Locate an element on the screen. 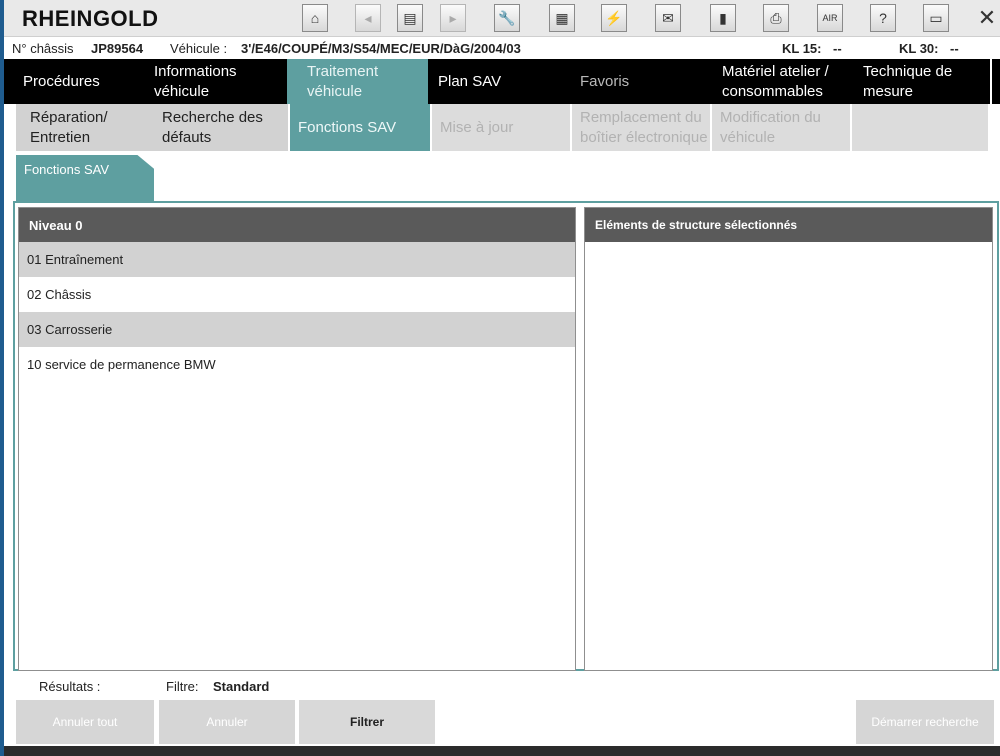 The height and width of the screenshot is (756, 1000). close-icon: ✕ is located at coordinates (987, 18).